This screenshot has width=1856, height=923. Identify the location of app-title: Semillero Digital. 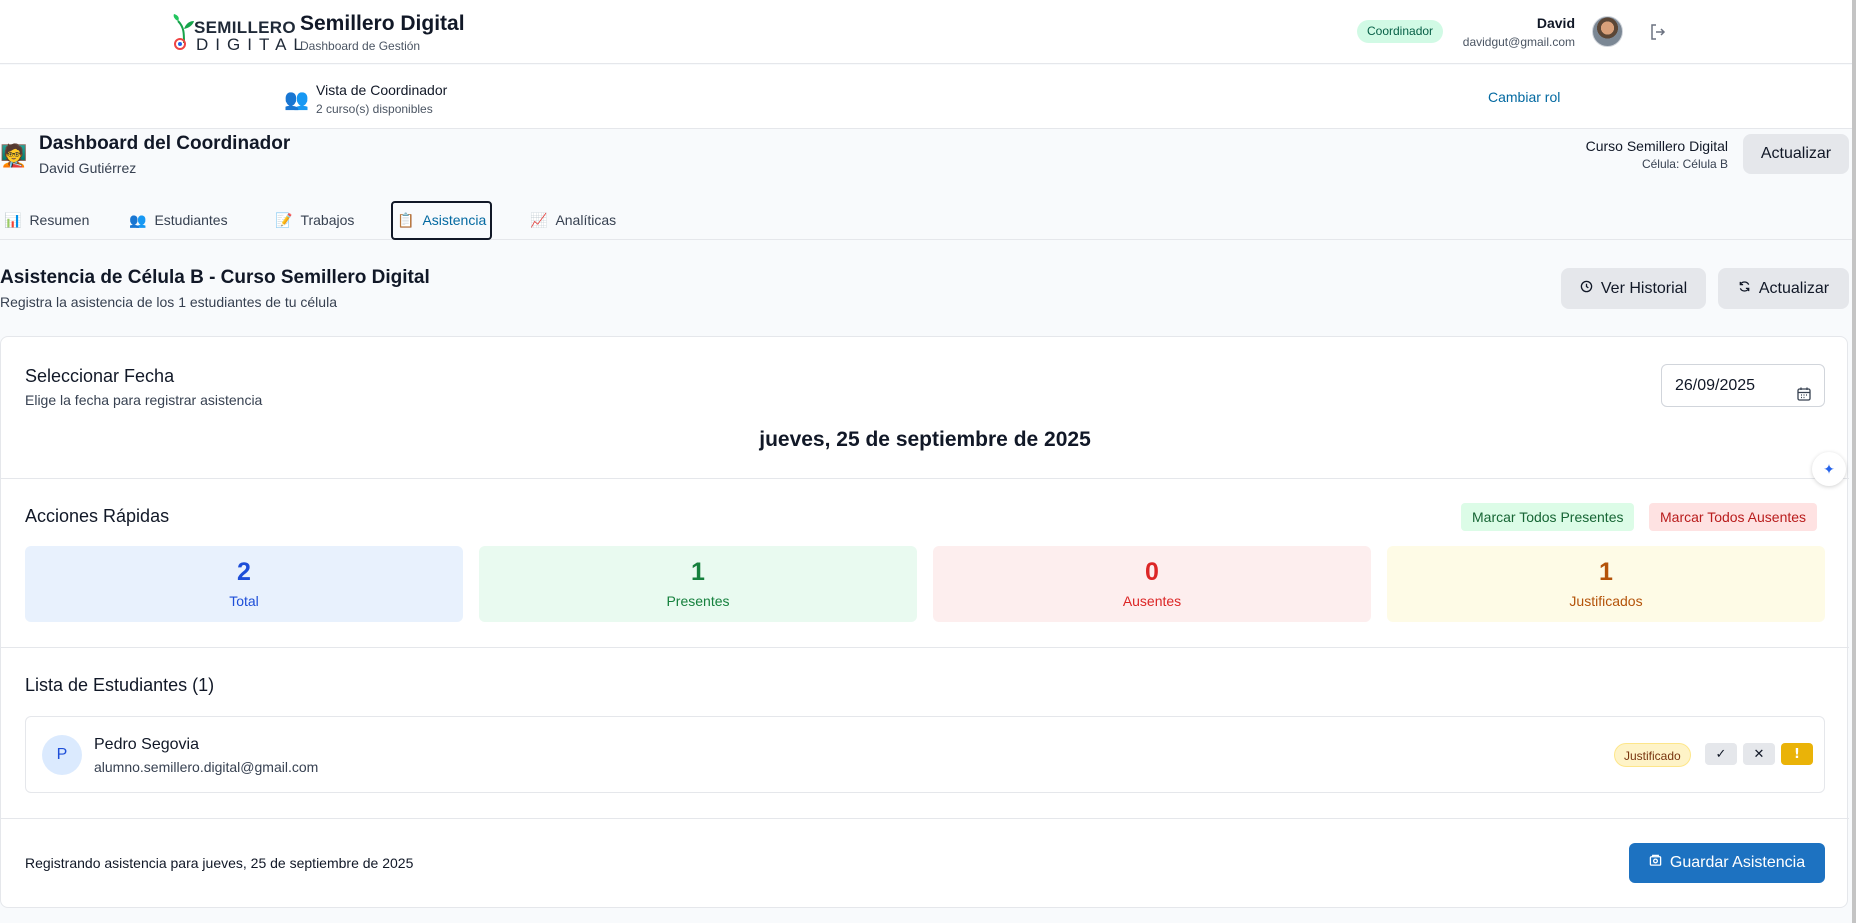
(382, 23).